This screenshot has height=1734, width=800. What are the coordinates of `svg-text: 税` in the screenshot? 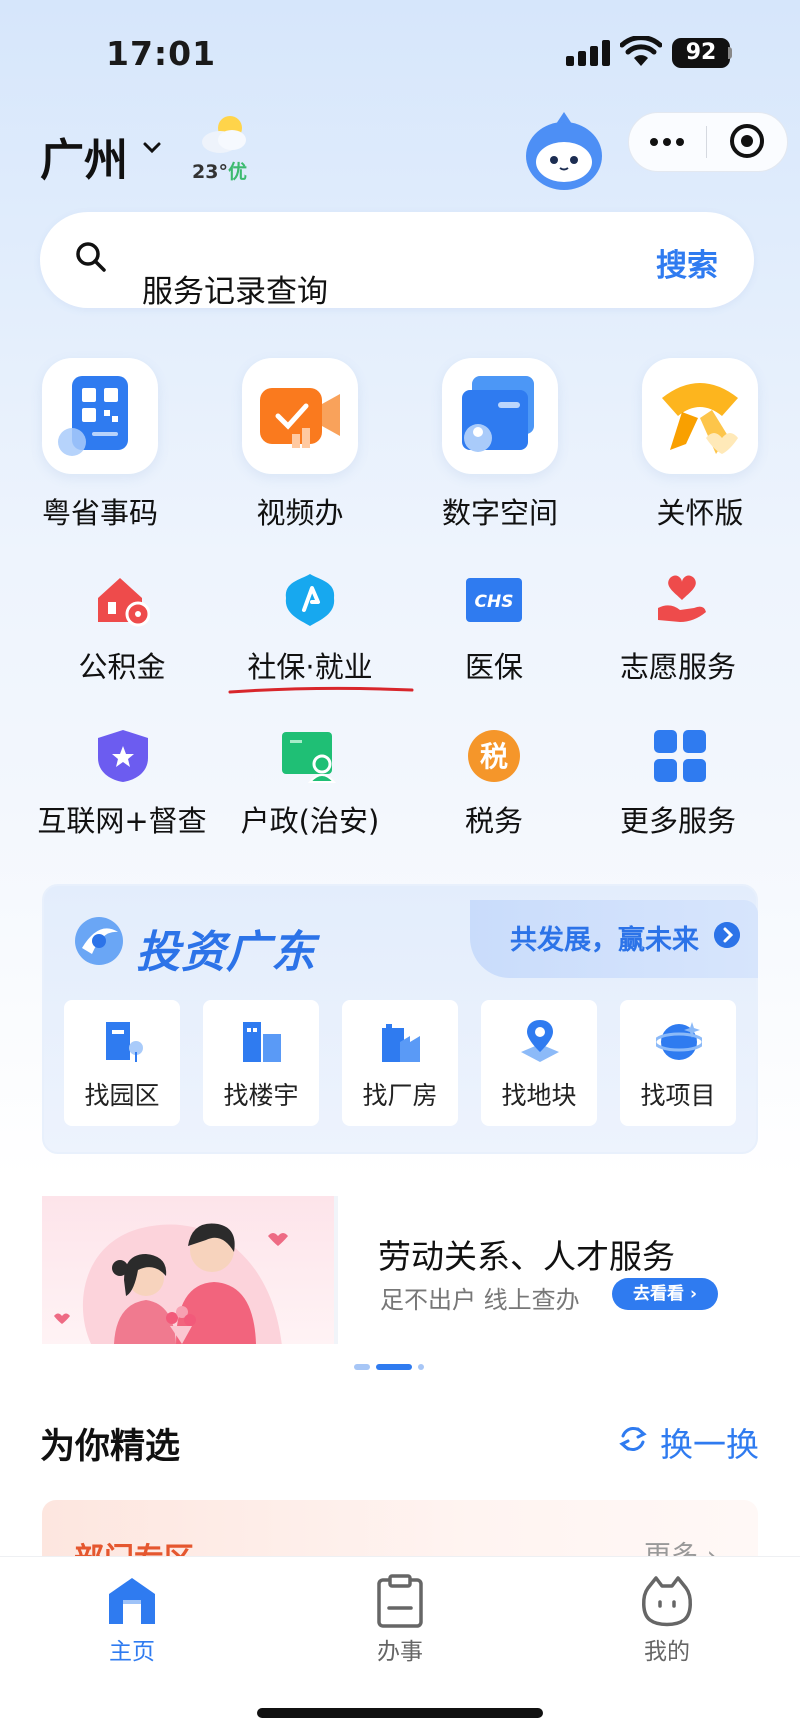 It's located at (494, 756).